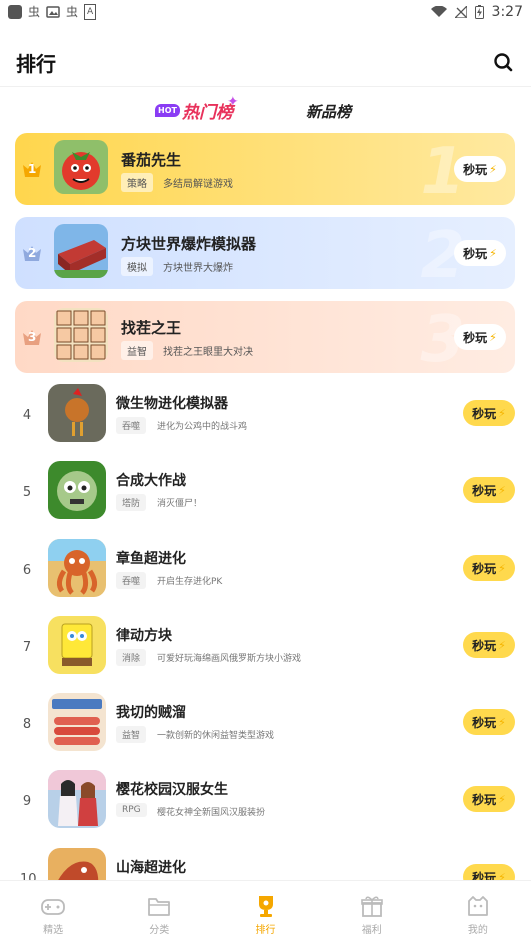  I want to click on list-item: 6 章鱼超进化 吞噬 开启生存进化PK 秒玩 ⚡, so click(265, 574).